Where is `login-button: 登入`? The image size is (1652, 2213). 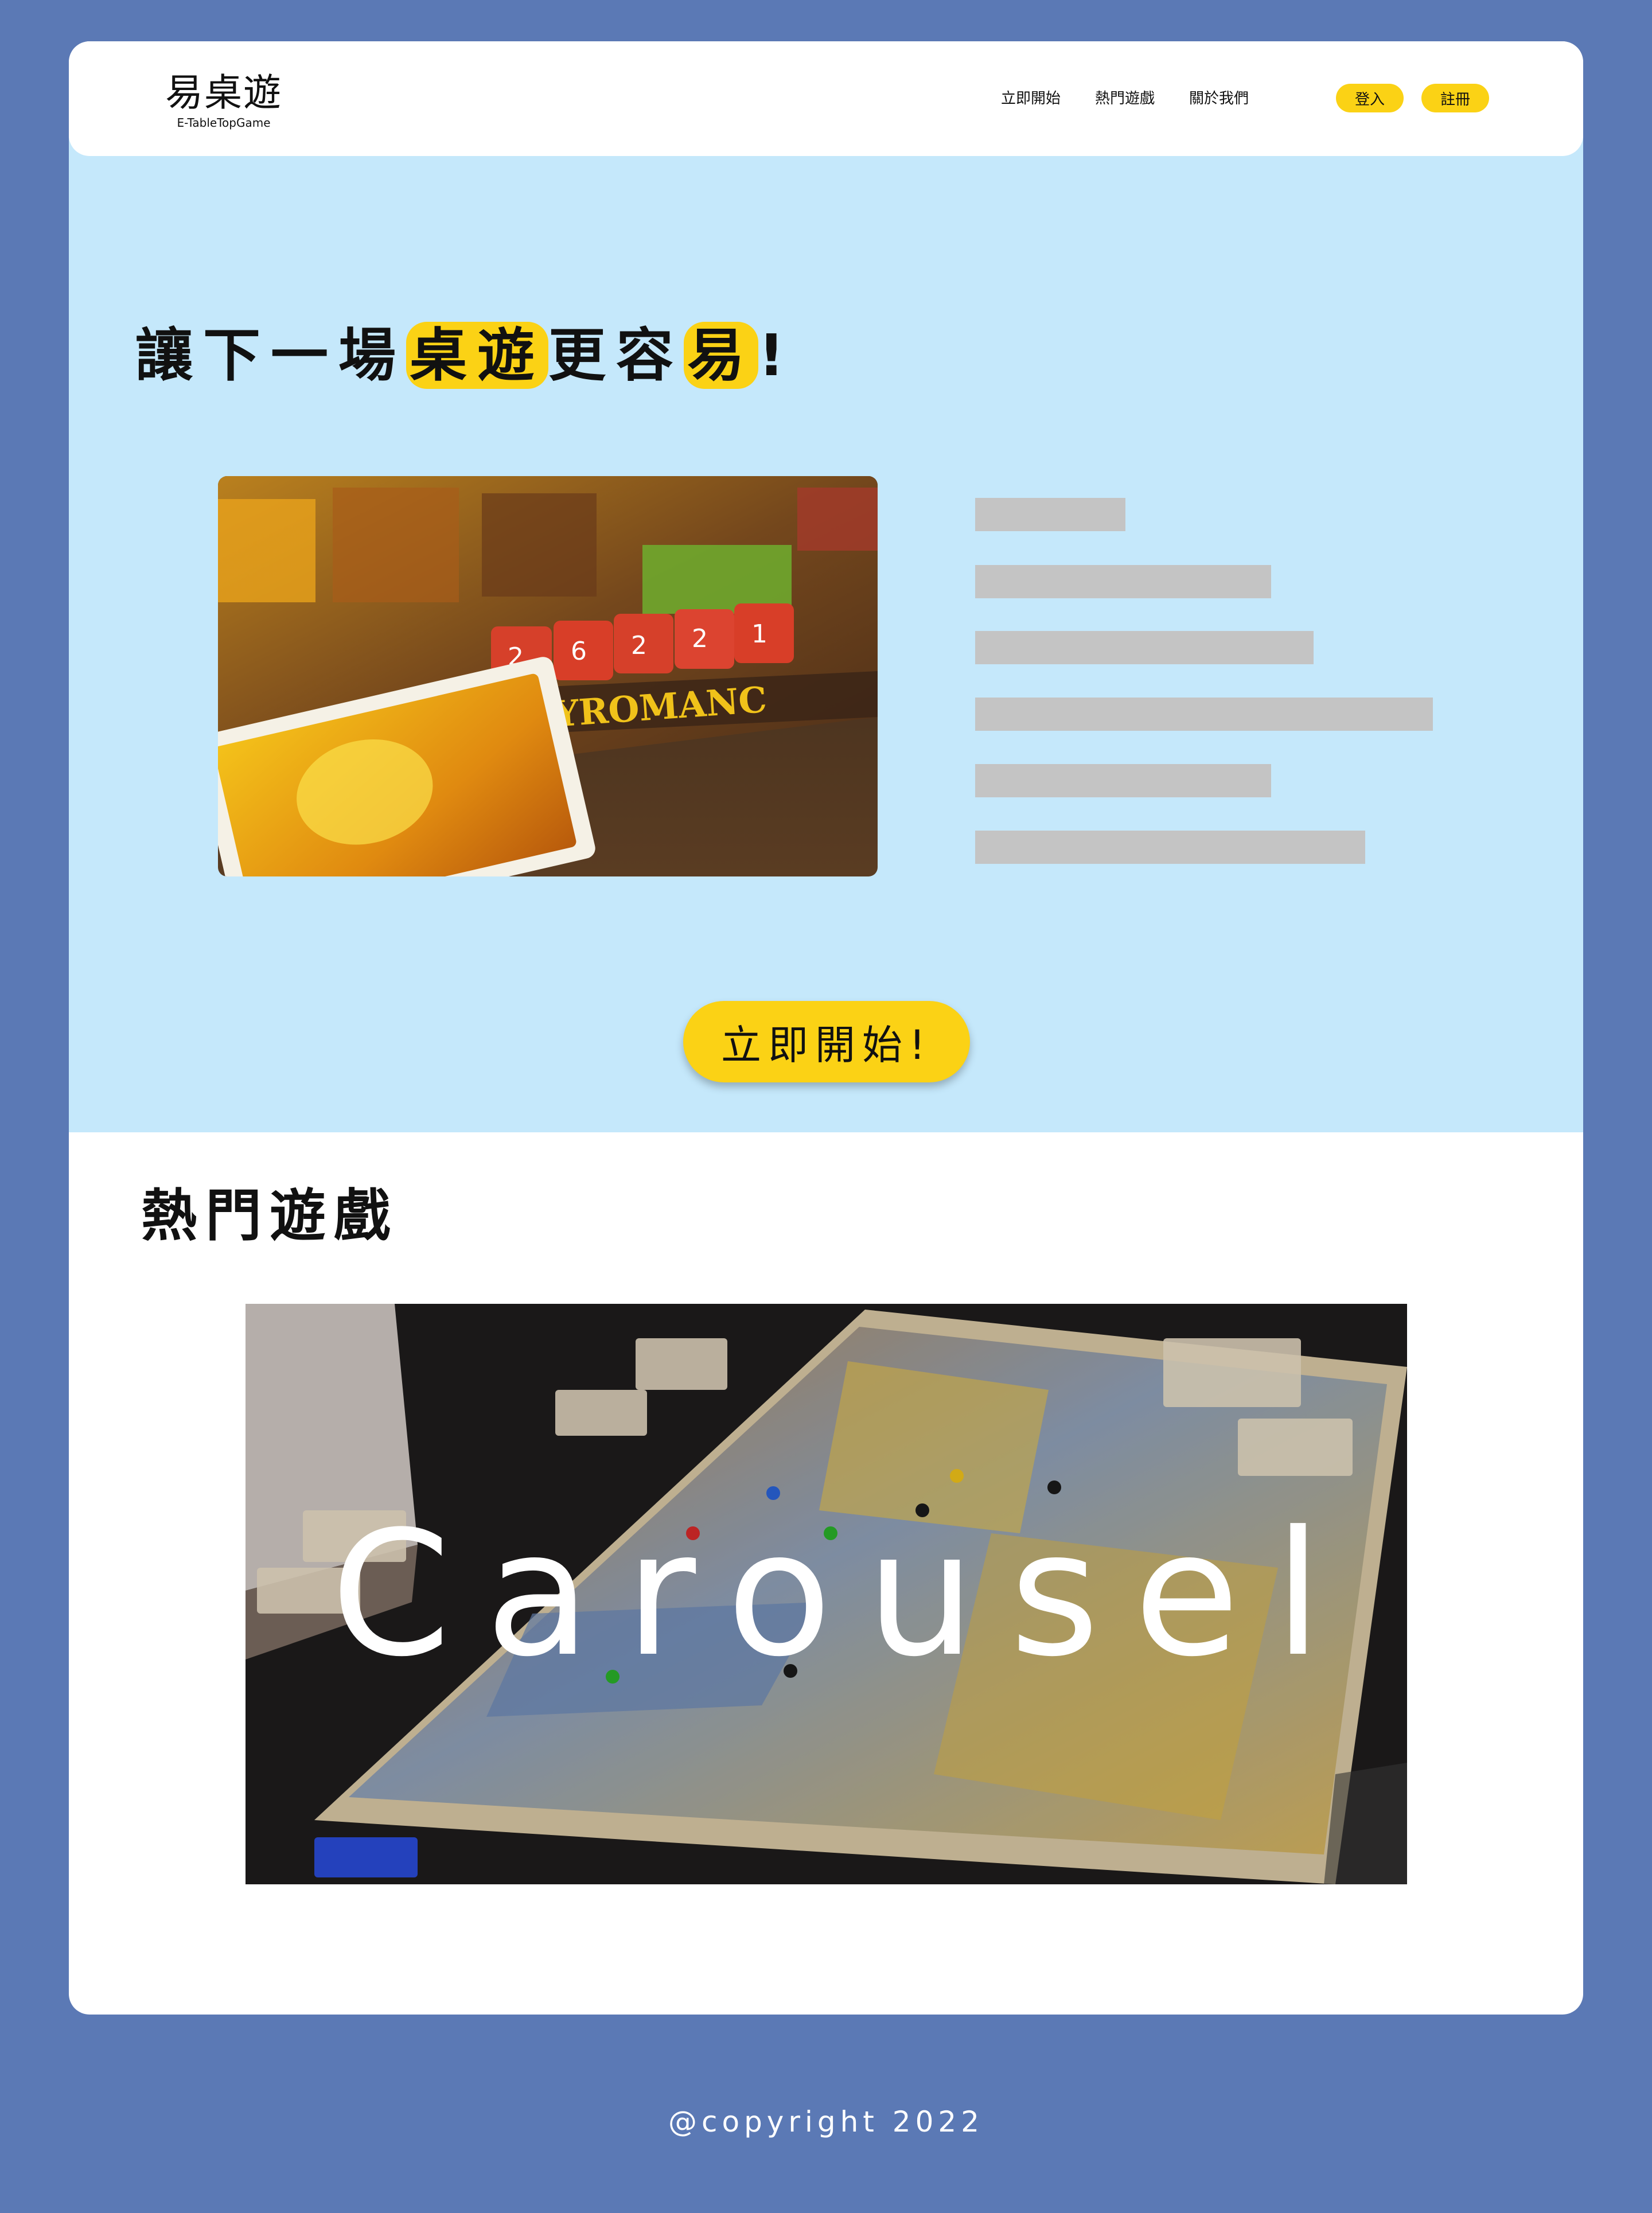
login-button: 登入 is located at coordinates (1370, 98).